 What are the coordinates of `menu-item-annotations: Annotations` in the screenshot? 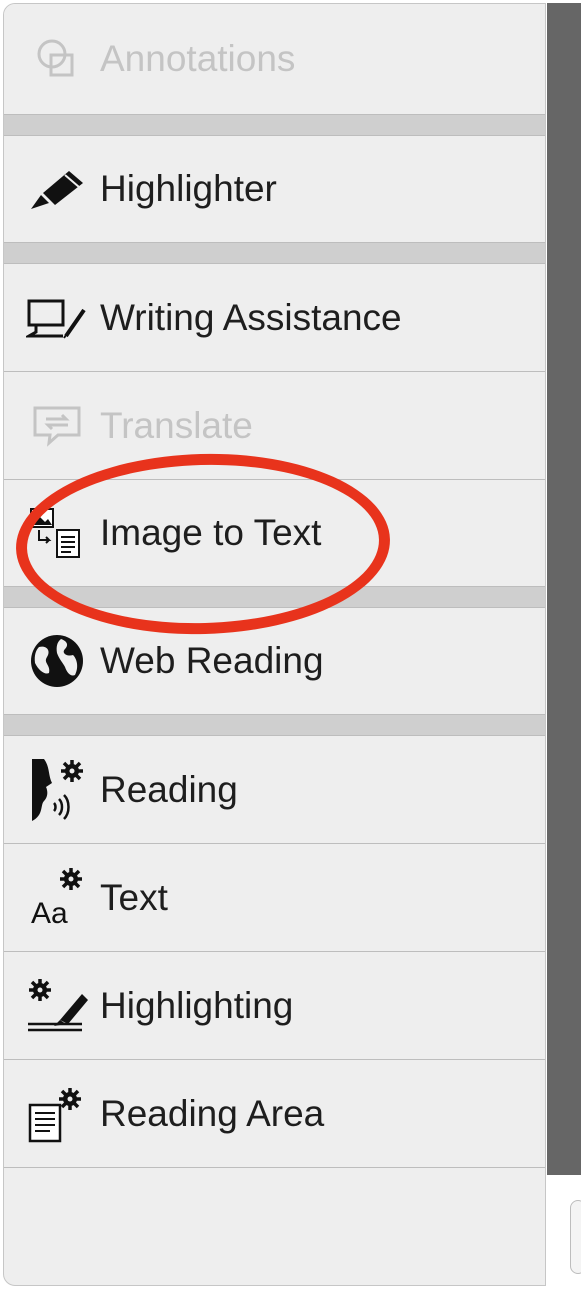 It's located at (274, 59).